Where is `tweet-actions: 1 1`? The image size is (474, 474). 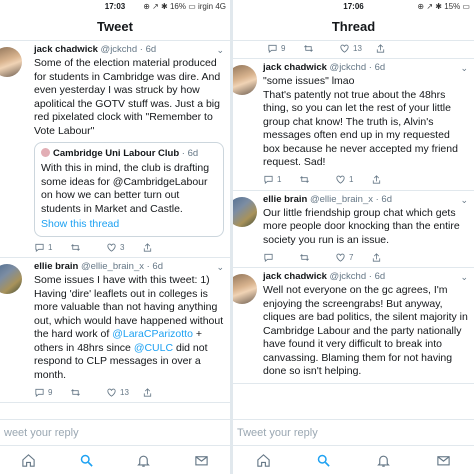
tweet-actions: 1 1 is located at coordinates (365, 180).